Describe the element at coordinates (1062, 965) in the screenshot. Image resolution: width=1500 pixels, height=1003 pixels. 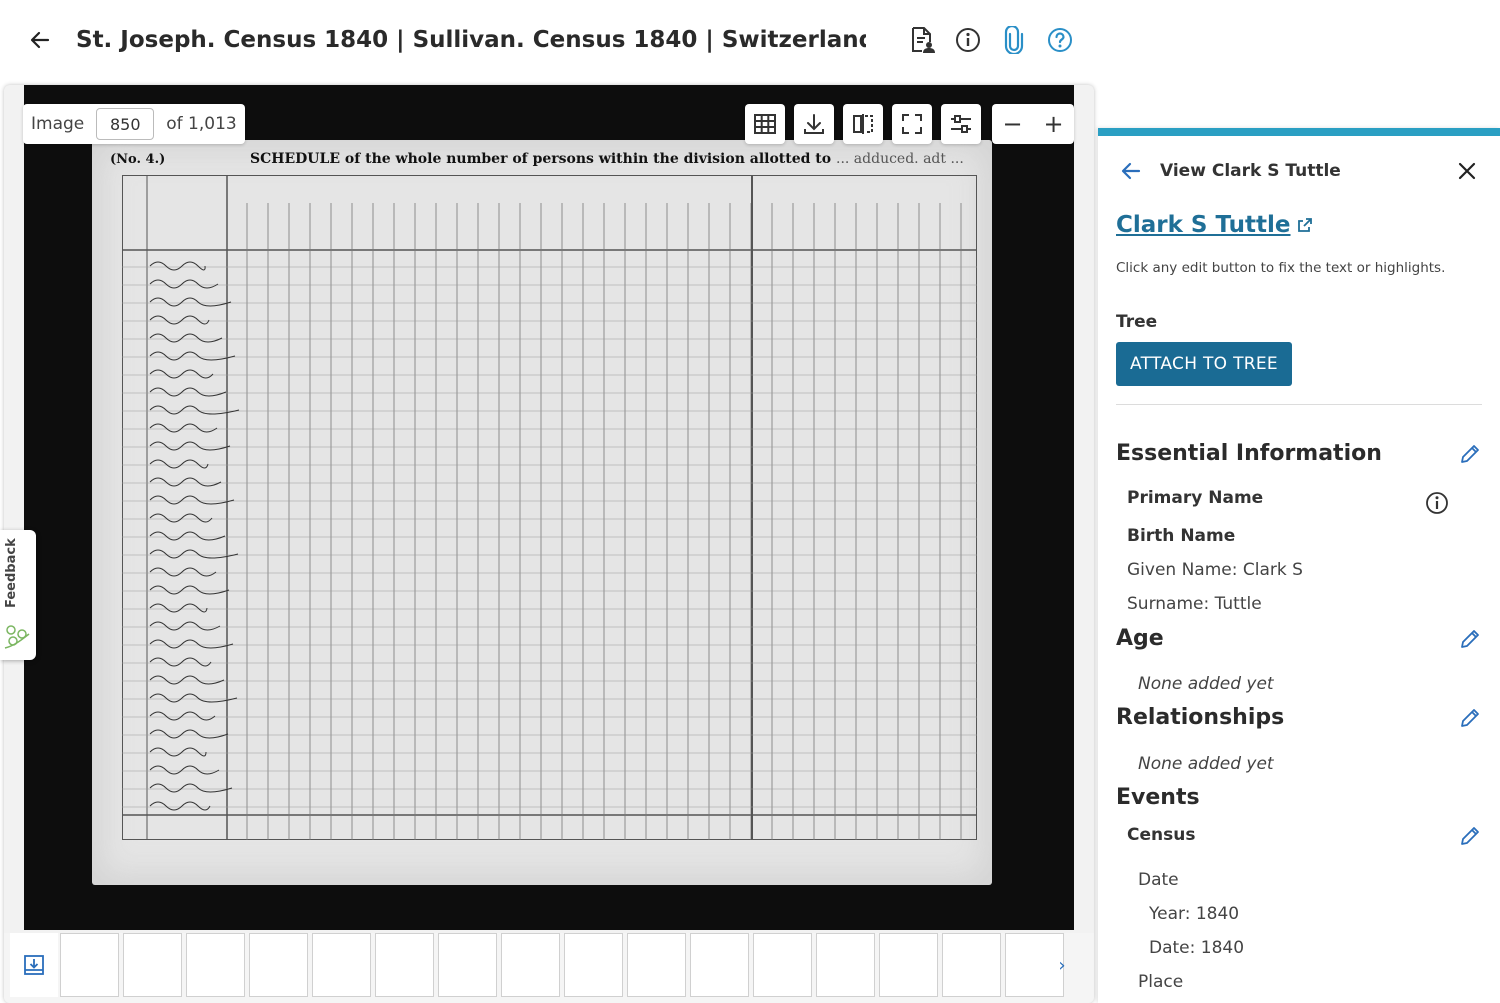
I see `chevron-right-icon: ›` at that location.